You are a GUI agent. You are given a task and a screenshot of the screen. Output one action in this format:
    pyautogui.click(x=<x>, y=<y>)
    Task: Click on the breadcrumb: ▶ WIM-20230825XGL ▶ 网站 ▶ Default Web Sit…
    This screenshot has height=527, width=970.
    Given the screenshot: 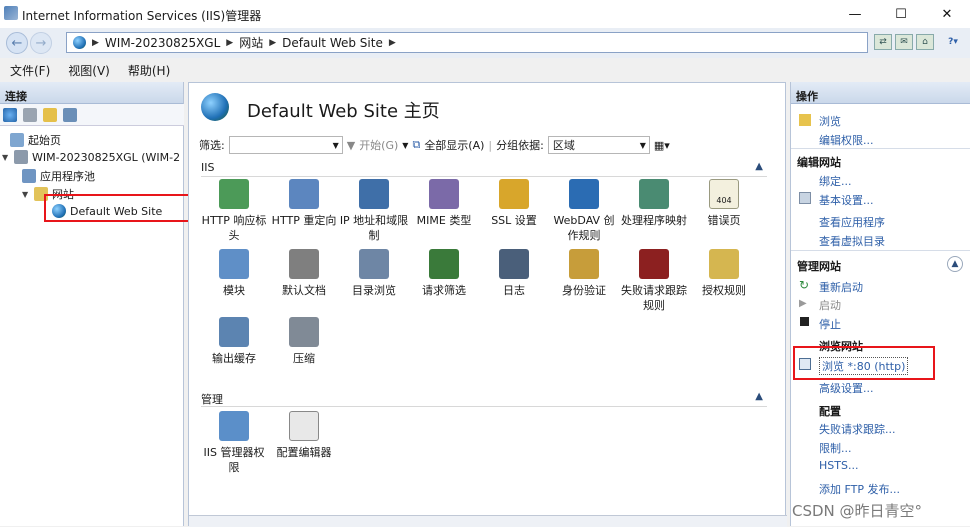 What is the action you would take?
    pyautogui.click(x=467, y=42)
    